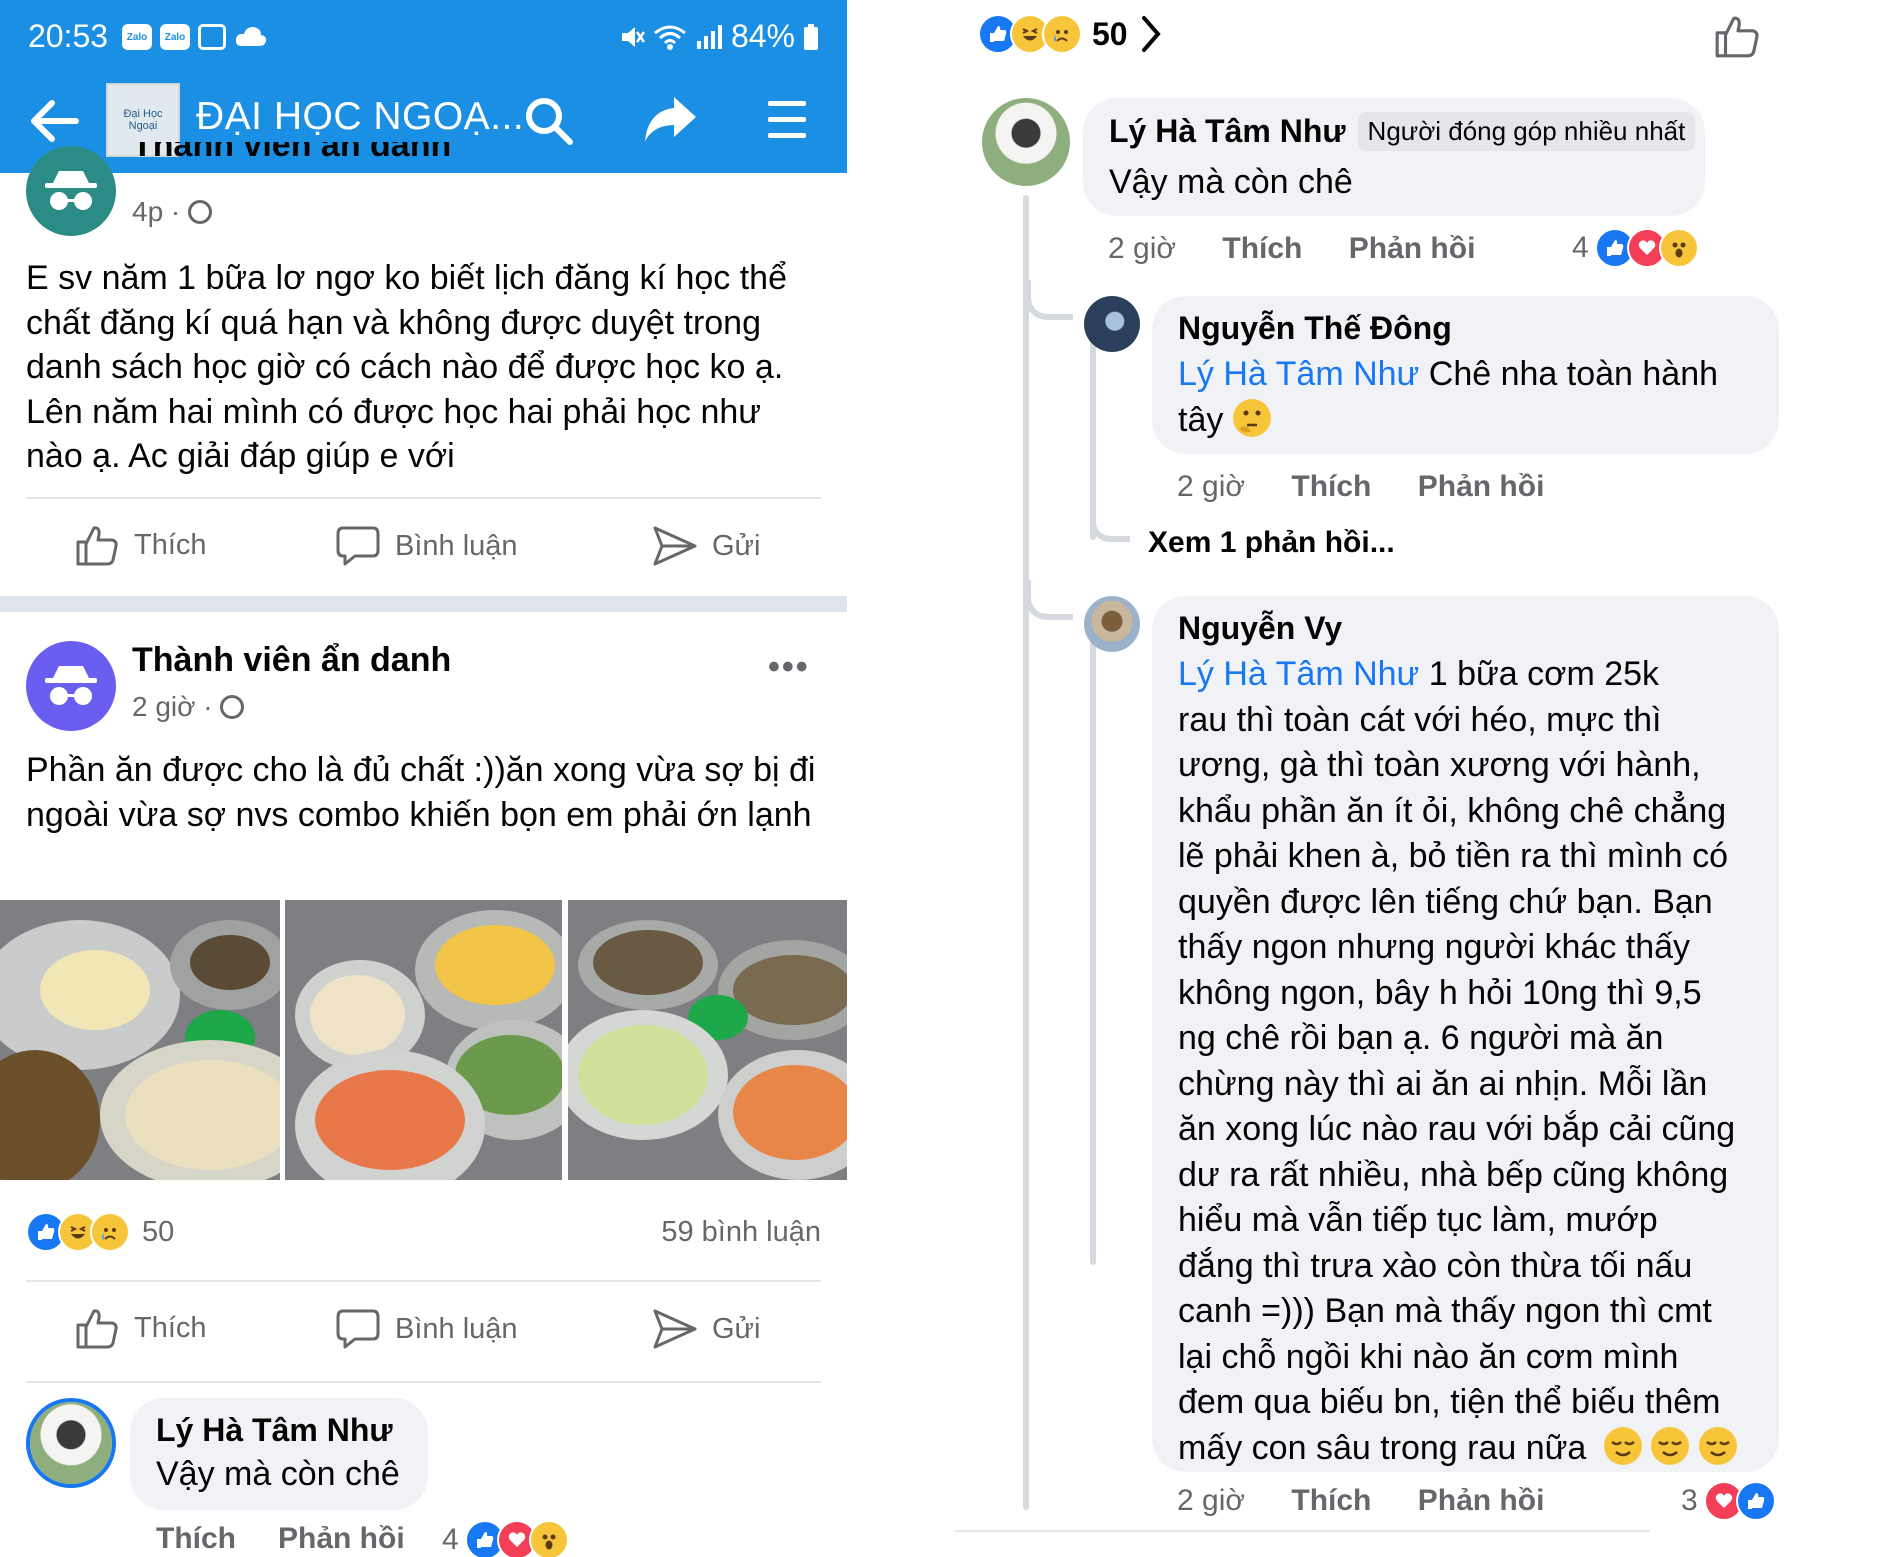 The width and height of the screenshot is (1900, 1557). What do you see at coordinates (1481, 1500) in the screenshot?
I see `reply2-reply: Phản hồi` at bounding box center [1481, 1500].